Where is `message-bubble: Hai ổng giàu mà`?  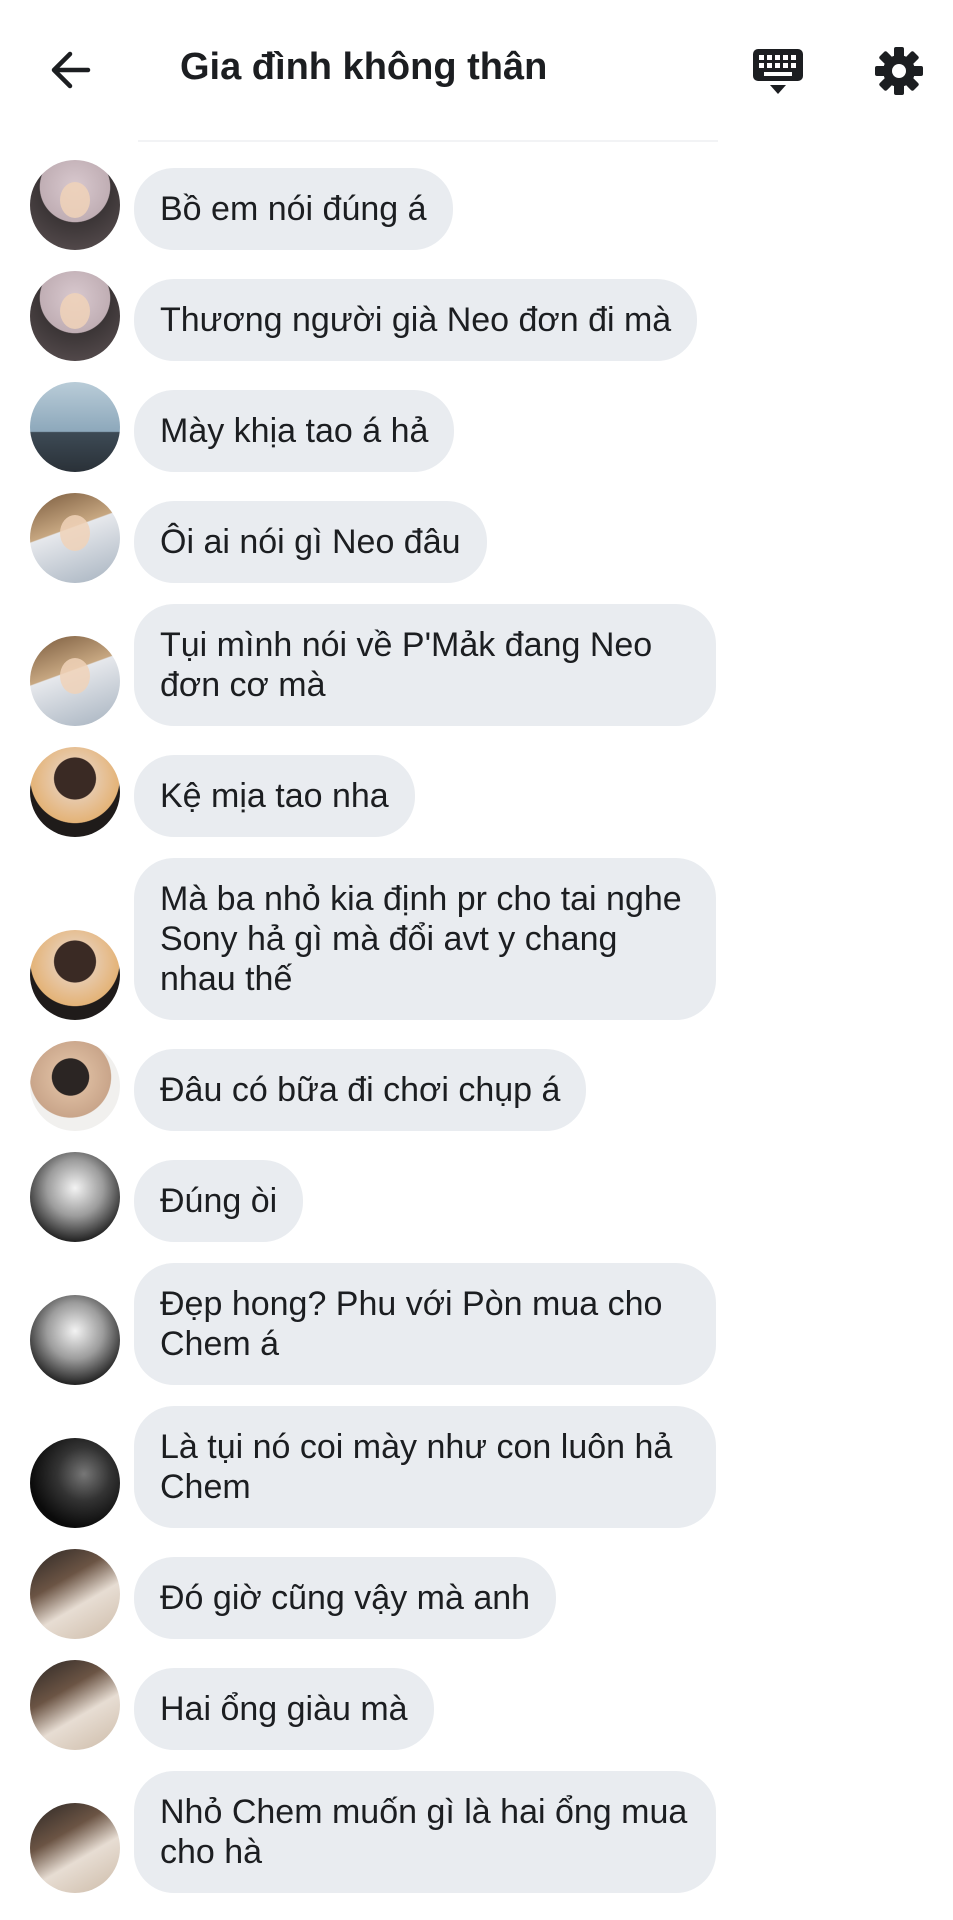
message-bubble: Hai ổng giàu mà is located at coordinates (284, 1709).